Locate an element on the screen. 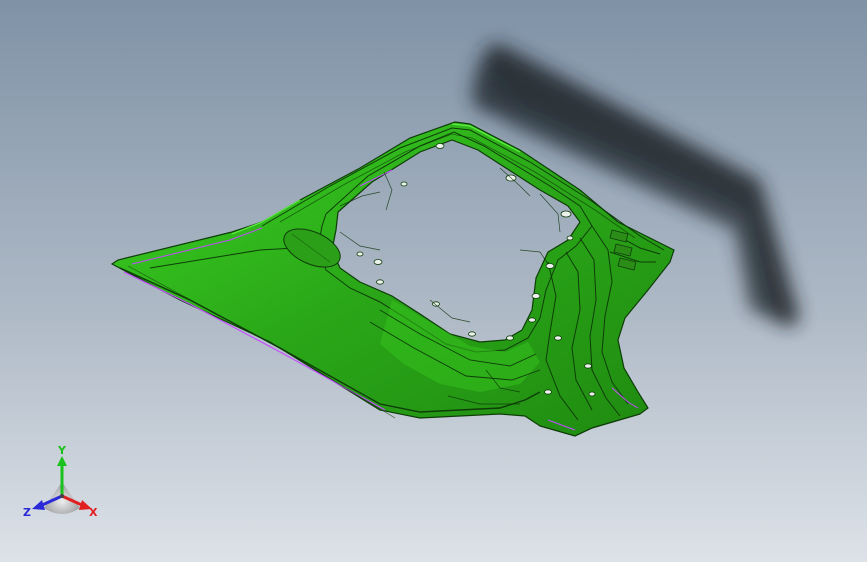 The width and height of the screenshot is (867, 562). z-axis-arrow-icon is located at coordinates (38, 505).